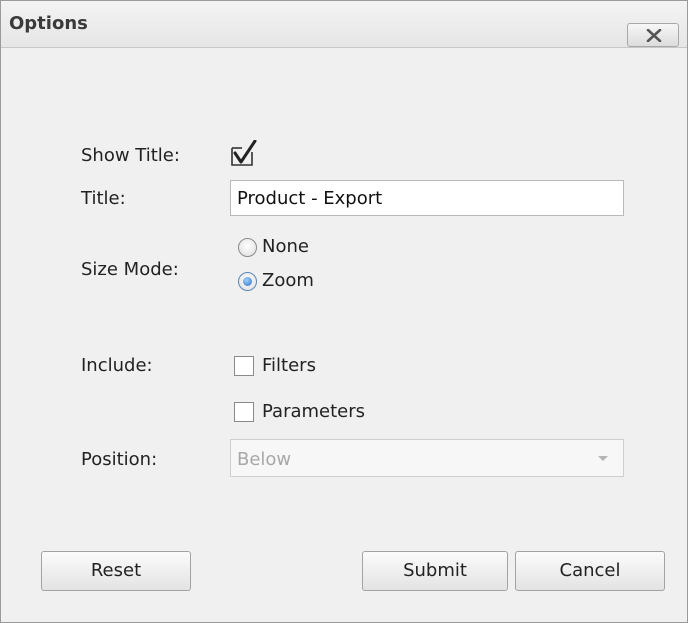 The image size is (688, 623). What do you see at coordinates (119, 459) in the screenshot?
I see `position-label: Position:` at bounding box center [119, 459].